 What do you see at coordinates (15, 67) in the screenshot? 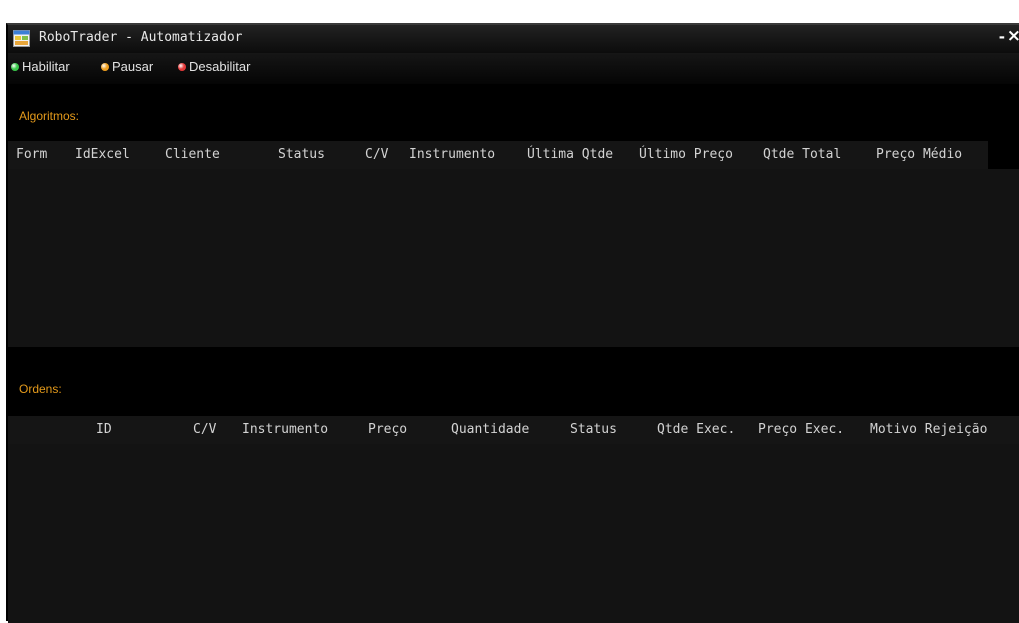
I see `green-dot-icon` at bounding box center [15, 67].